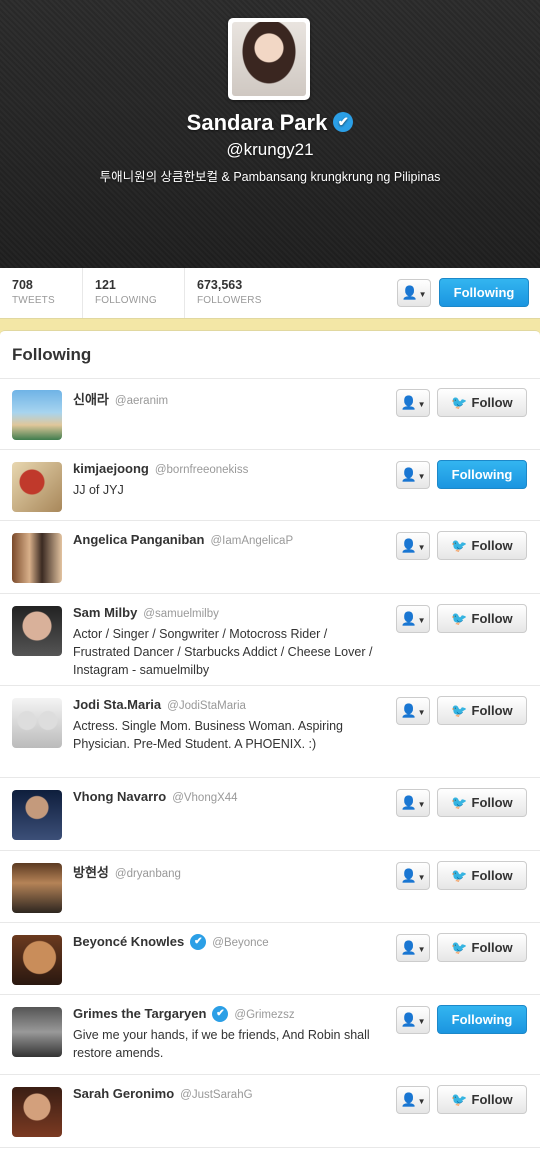  What do you see at coordinates (33, 300) in the screenshot?
I see `stat-label: TWEETS` at bounding box center [33, 300].